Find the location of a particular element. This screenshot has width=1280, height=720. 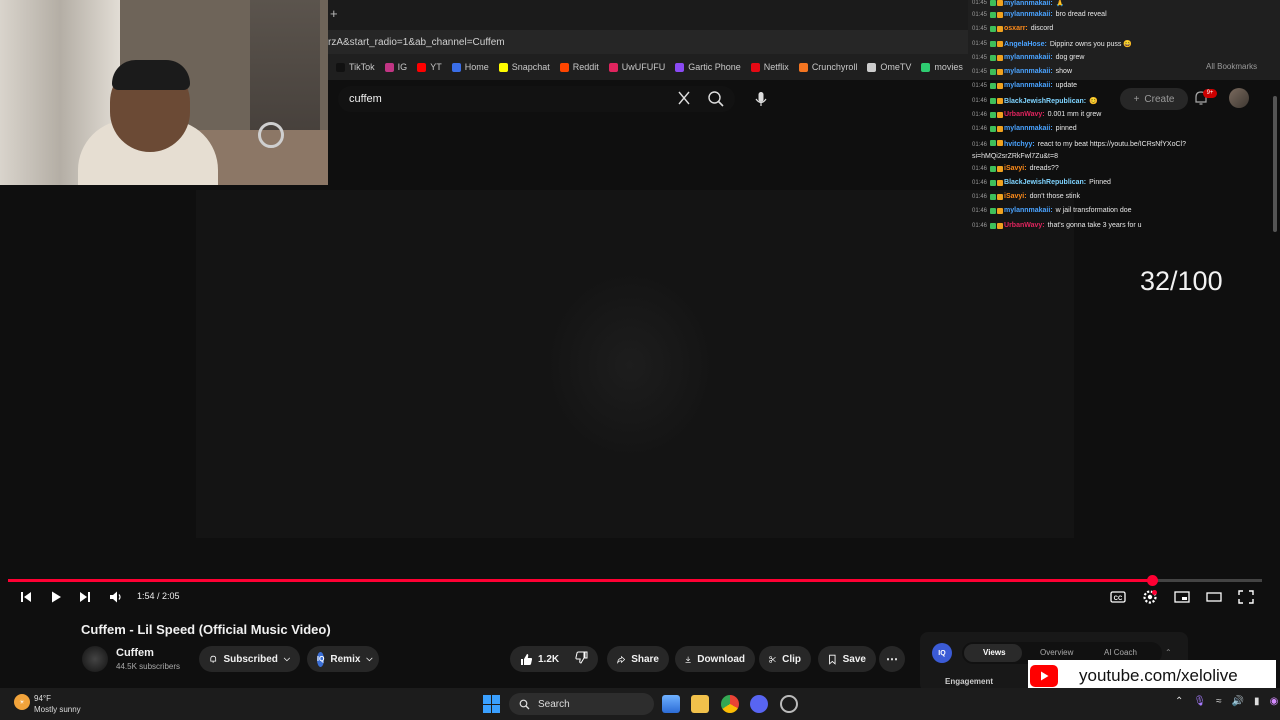

next-button is located at coordinates (85, 597).